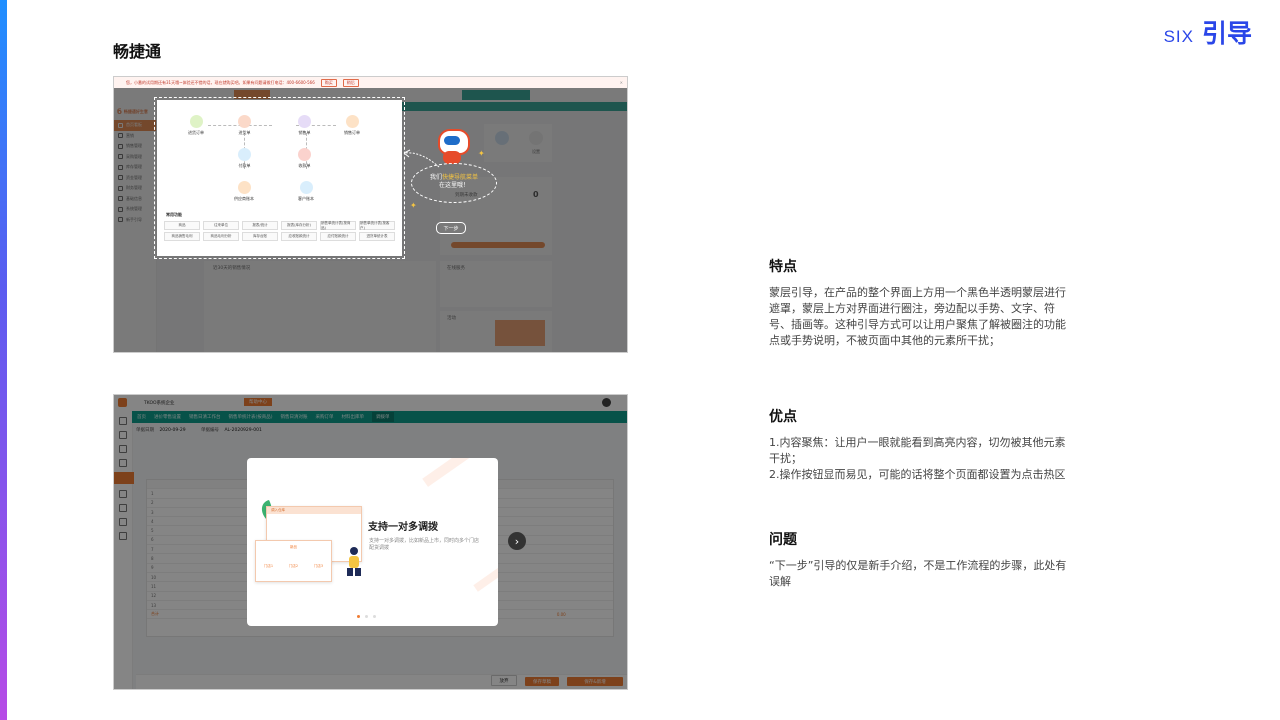  Describe the element at coordinates (917, 450) in the screenshot. I see `pros-item-1: 1.内容聚焦：让用户一眼就能看到高亮内容，切勿被其他元素干扰；` at that location.